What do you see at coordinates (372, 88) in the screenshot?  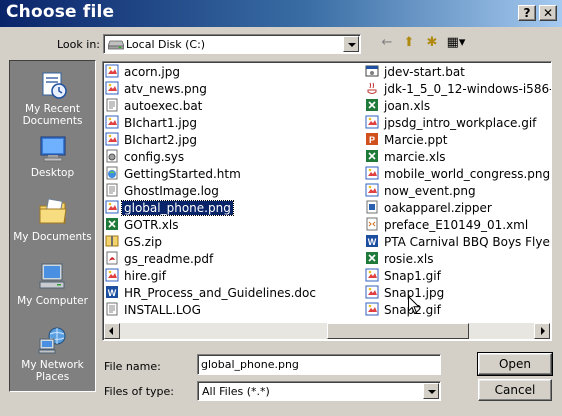 I see `java-file-icon` at bounding box center [372, 88].